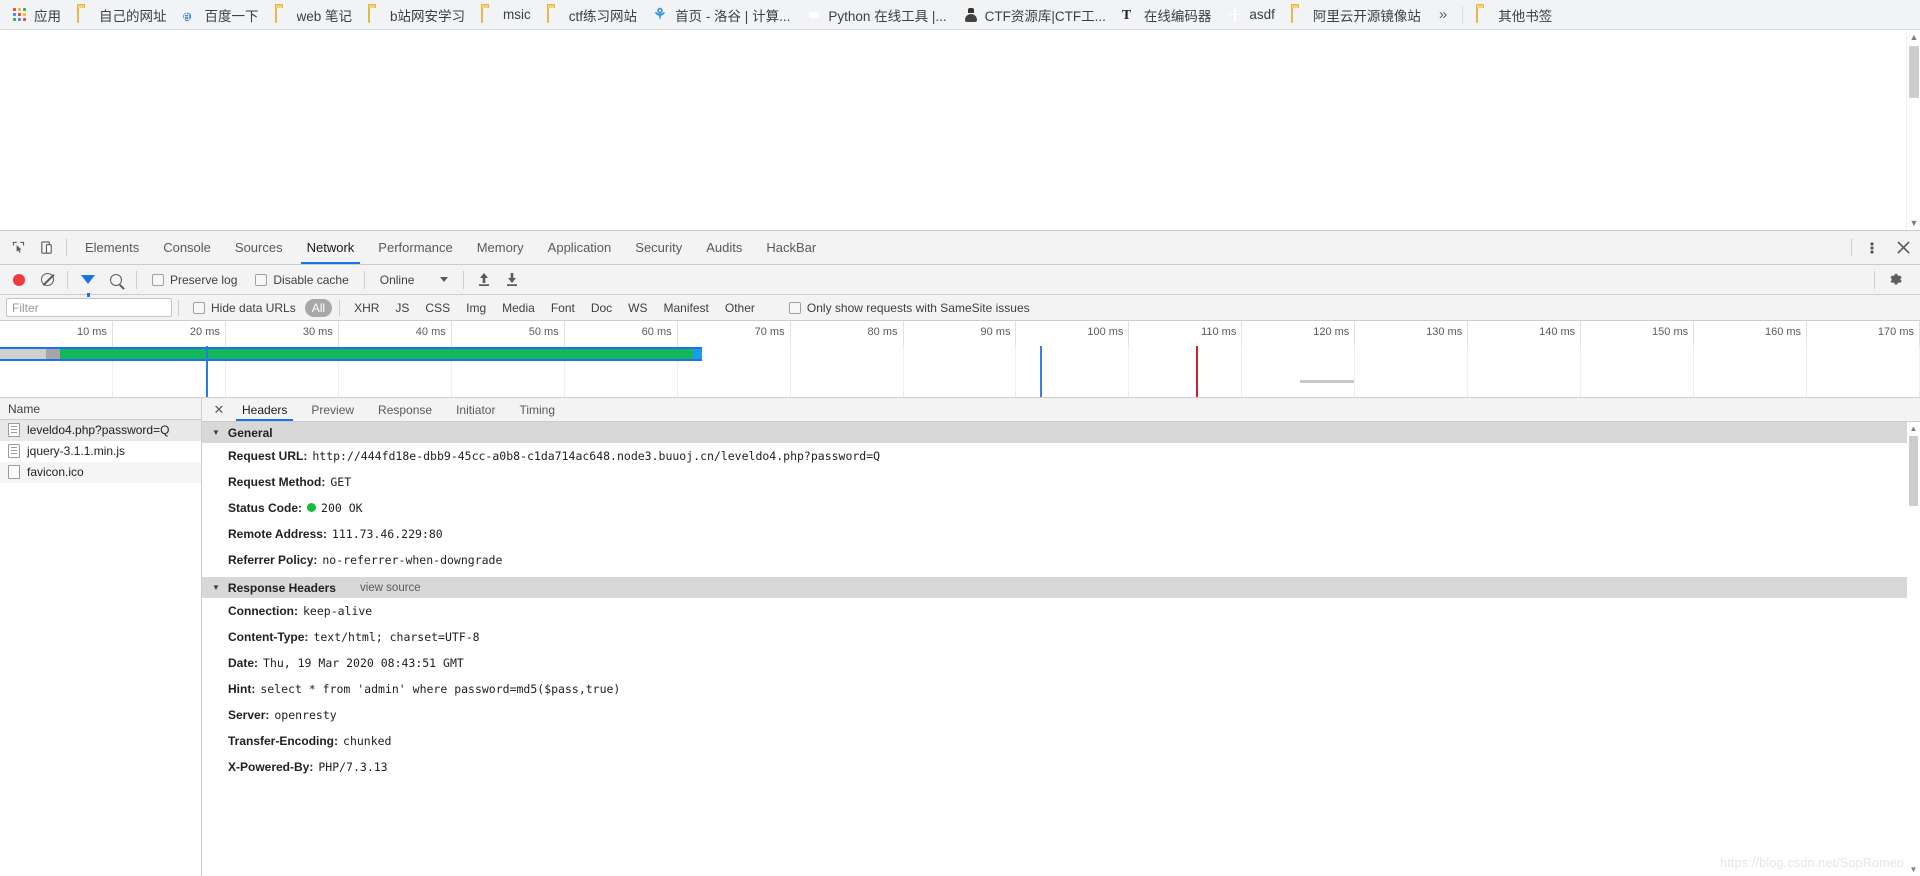 The width and height of the screenshot is (1920, 876). I want to click on bookmark-item-4: msic, so click(506, 15).